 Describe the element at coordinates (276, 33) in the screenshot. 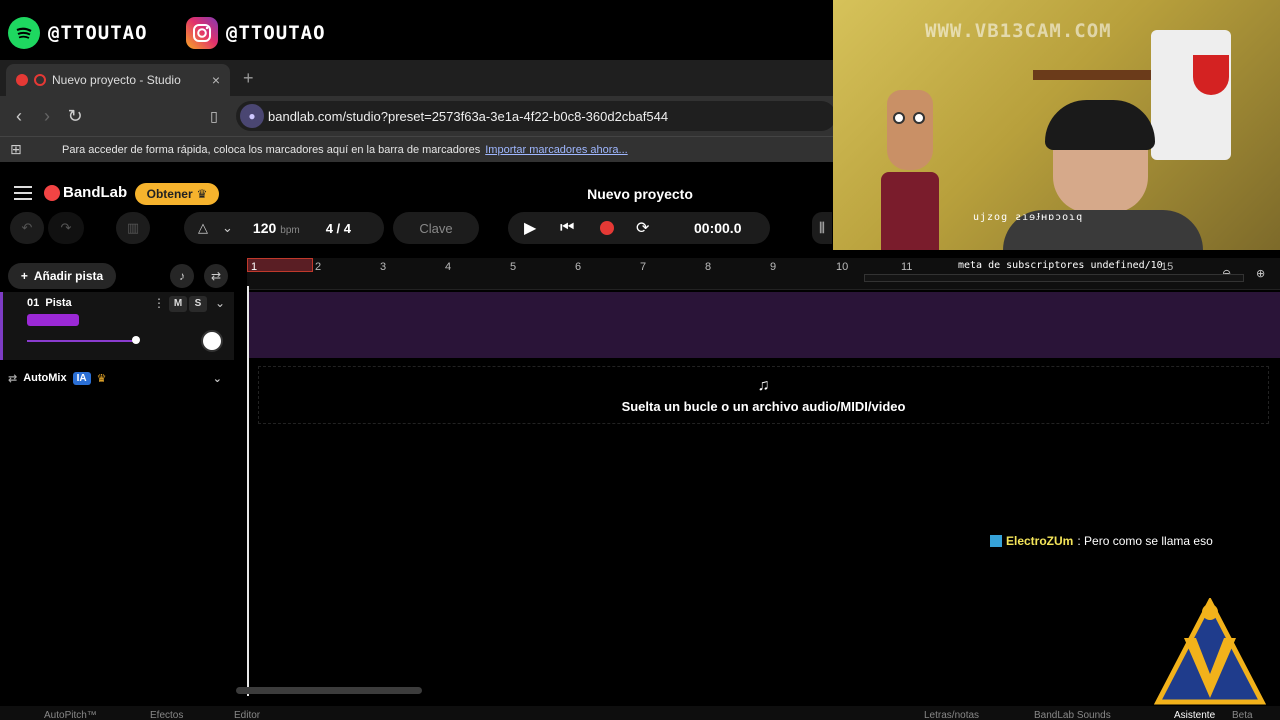

I see `instagram-handle-text: @TTOUTAO` at that location.